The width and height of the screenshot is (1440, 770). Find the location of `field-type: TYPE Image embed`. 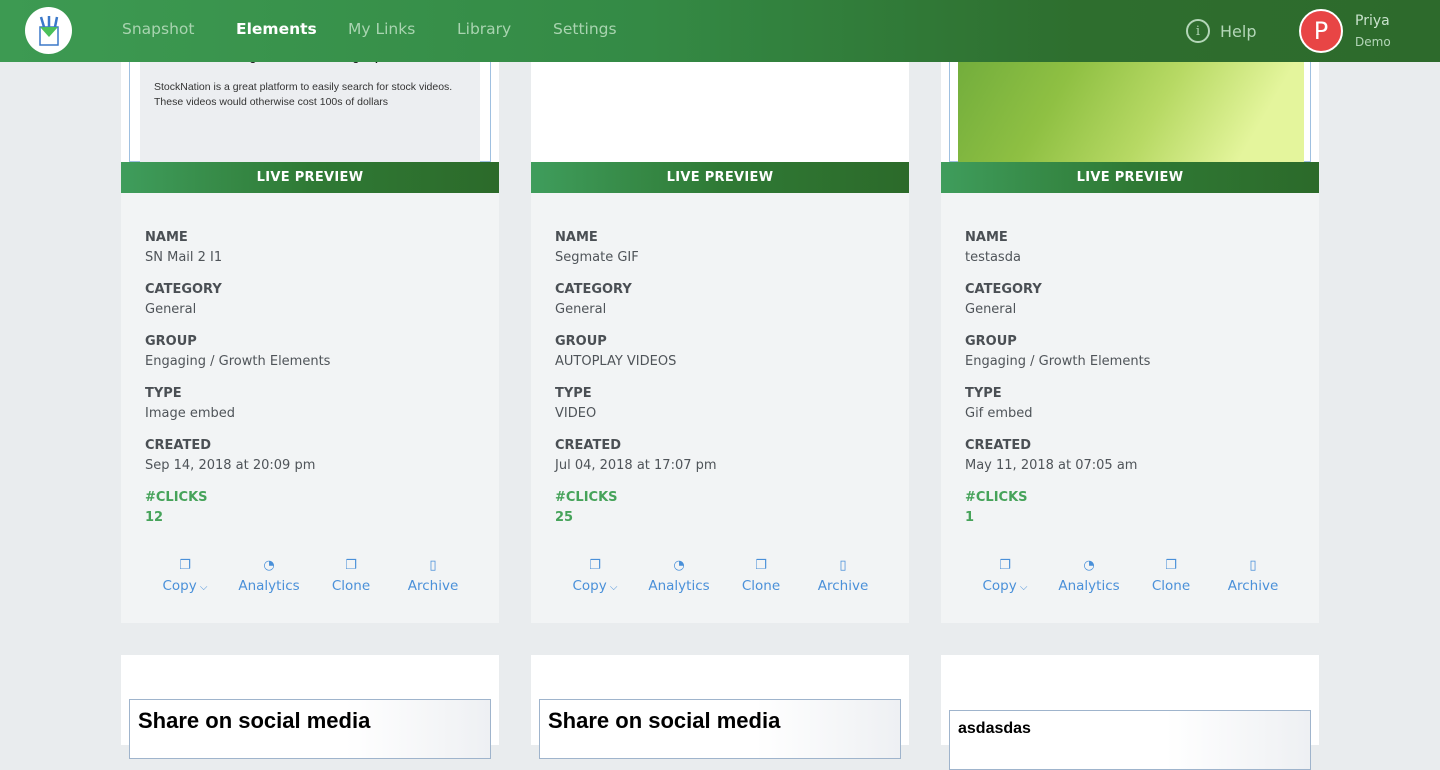

field-type: TYPE Image embed is located at coordinates (237, 412).